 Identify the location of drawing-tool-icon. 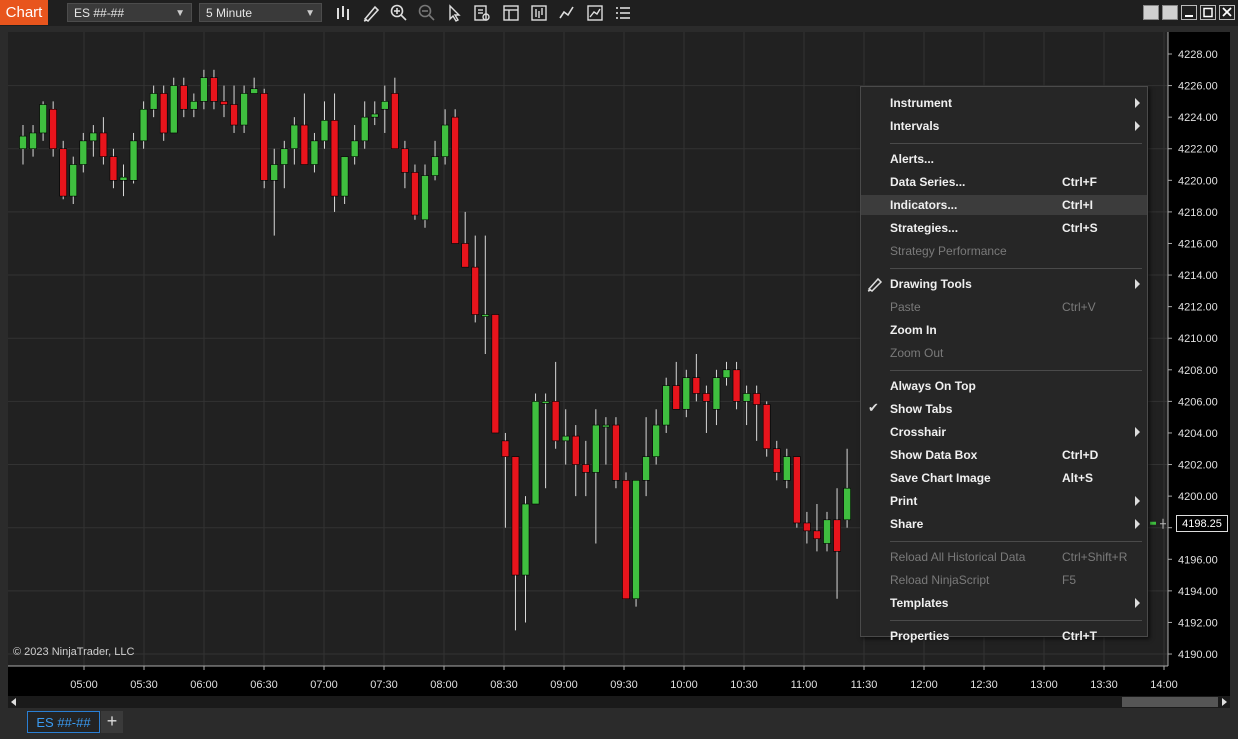
(371, 13).